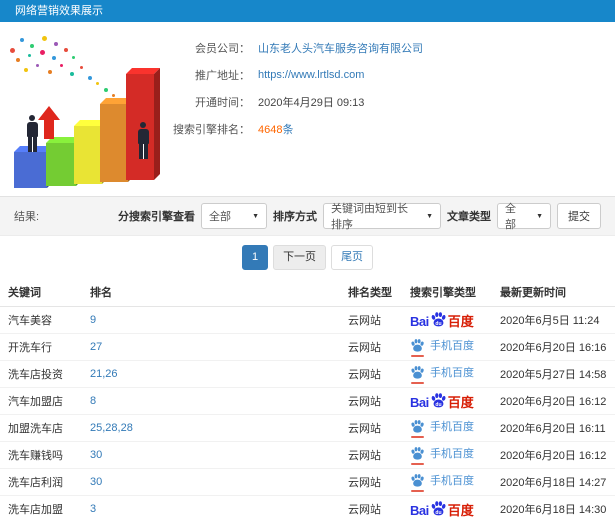 The height and width of the screenshot is (520, 615). What do you see at coordinates (553, 482) in the screenshot?
I see `updated-cell: 2020年6月18日 14:27` at bounding box center [553, 482].